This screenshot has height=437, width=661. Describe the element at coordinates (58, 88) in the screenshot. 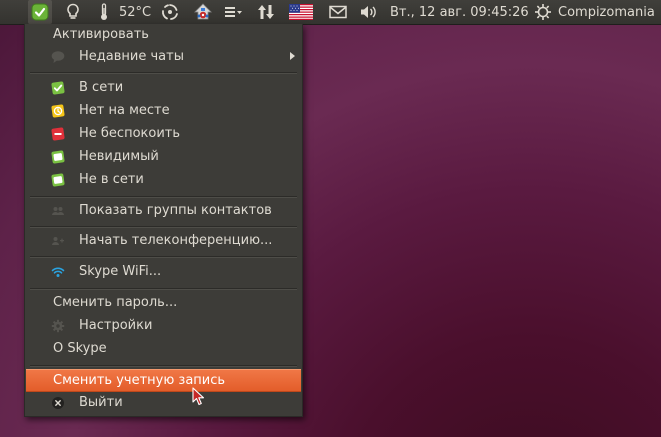

I see `status-online-icon` at that location.